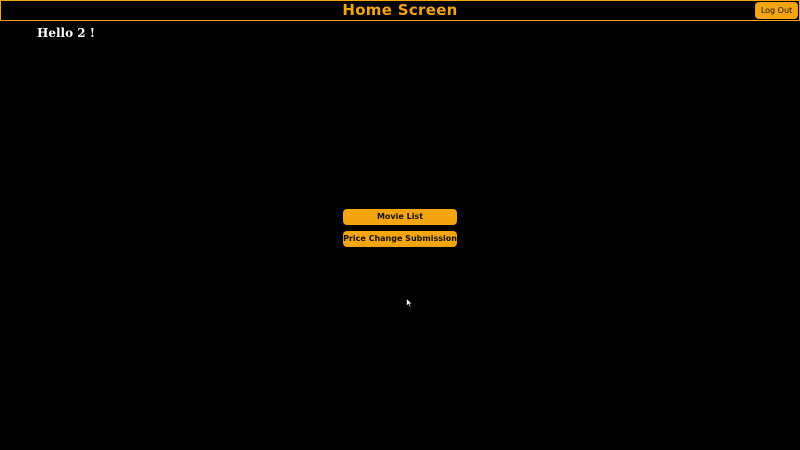  I want to click on price-change-submission-button: Price Change Submission, so click(400, 239).